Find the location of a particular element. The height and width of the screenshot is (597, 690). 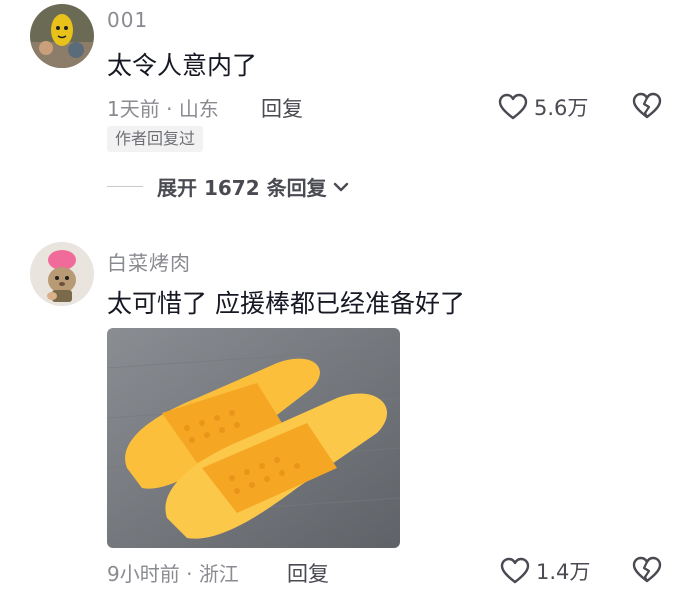

comment-text: 太令人意内了 is located at coordinates (182, 65).